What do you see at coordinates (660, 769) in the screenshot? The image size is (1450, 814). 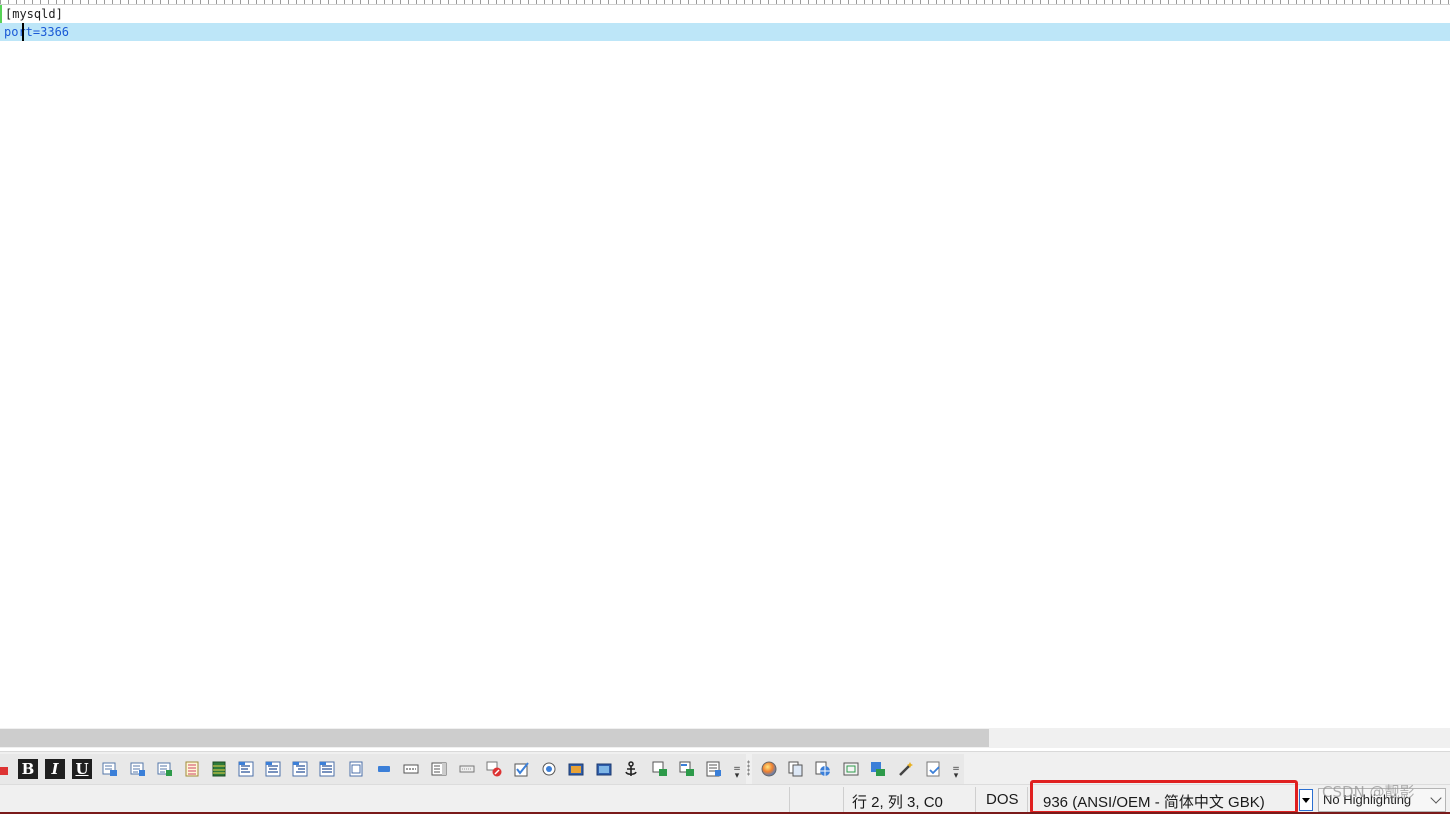 I see `bookmark-icon` at bounding box center [660, 769].